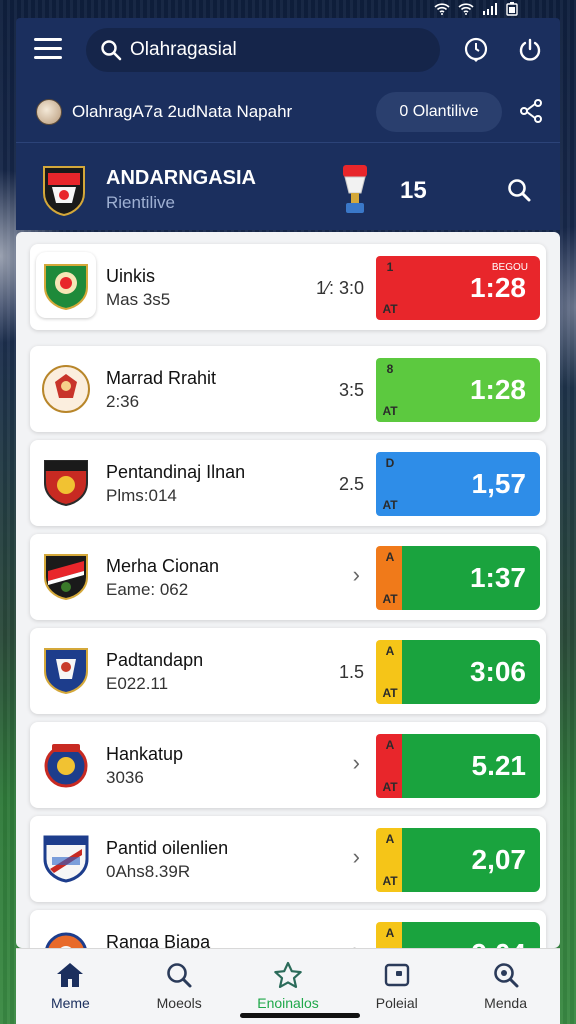  What do you see at coordinates (288, 929) in the screenshot?
I see `match-card: Ranga Biapa › A 9.04` at bounding box center [288, 929].